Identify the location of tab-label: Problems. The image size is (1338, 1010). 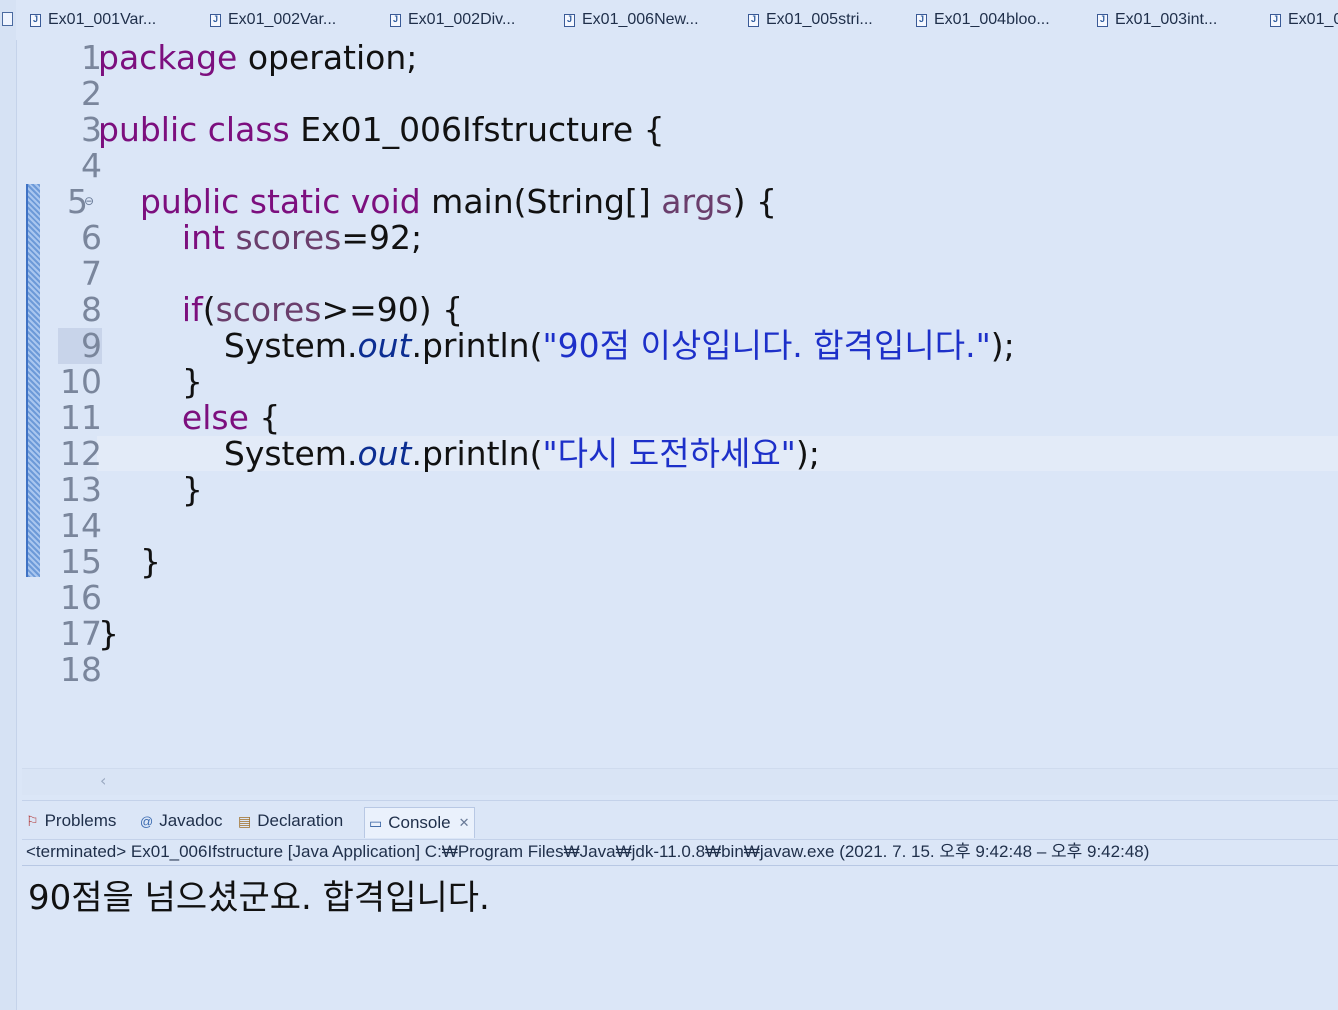
(80, 820).